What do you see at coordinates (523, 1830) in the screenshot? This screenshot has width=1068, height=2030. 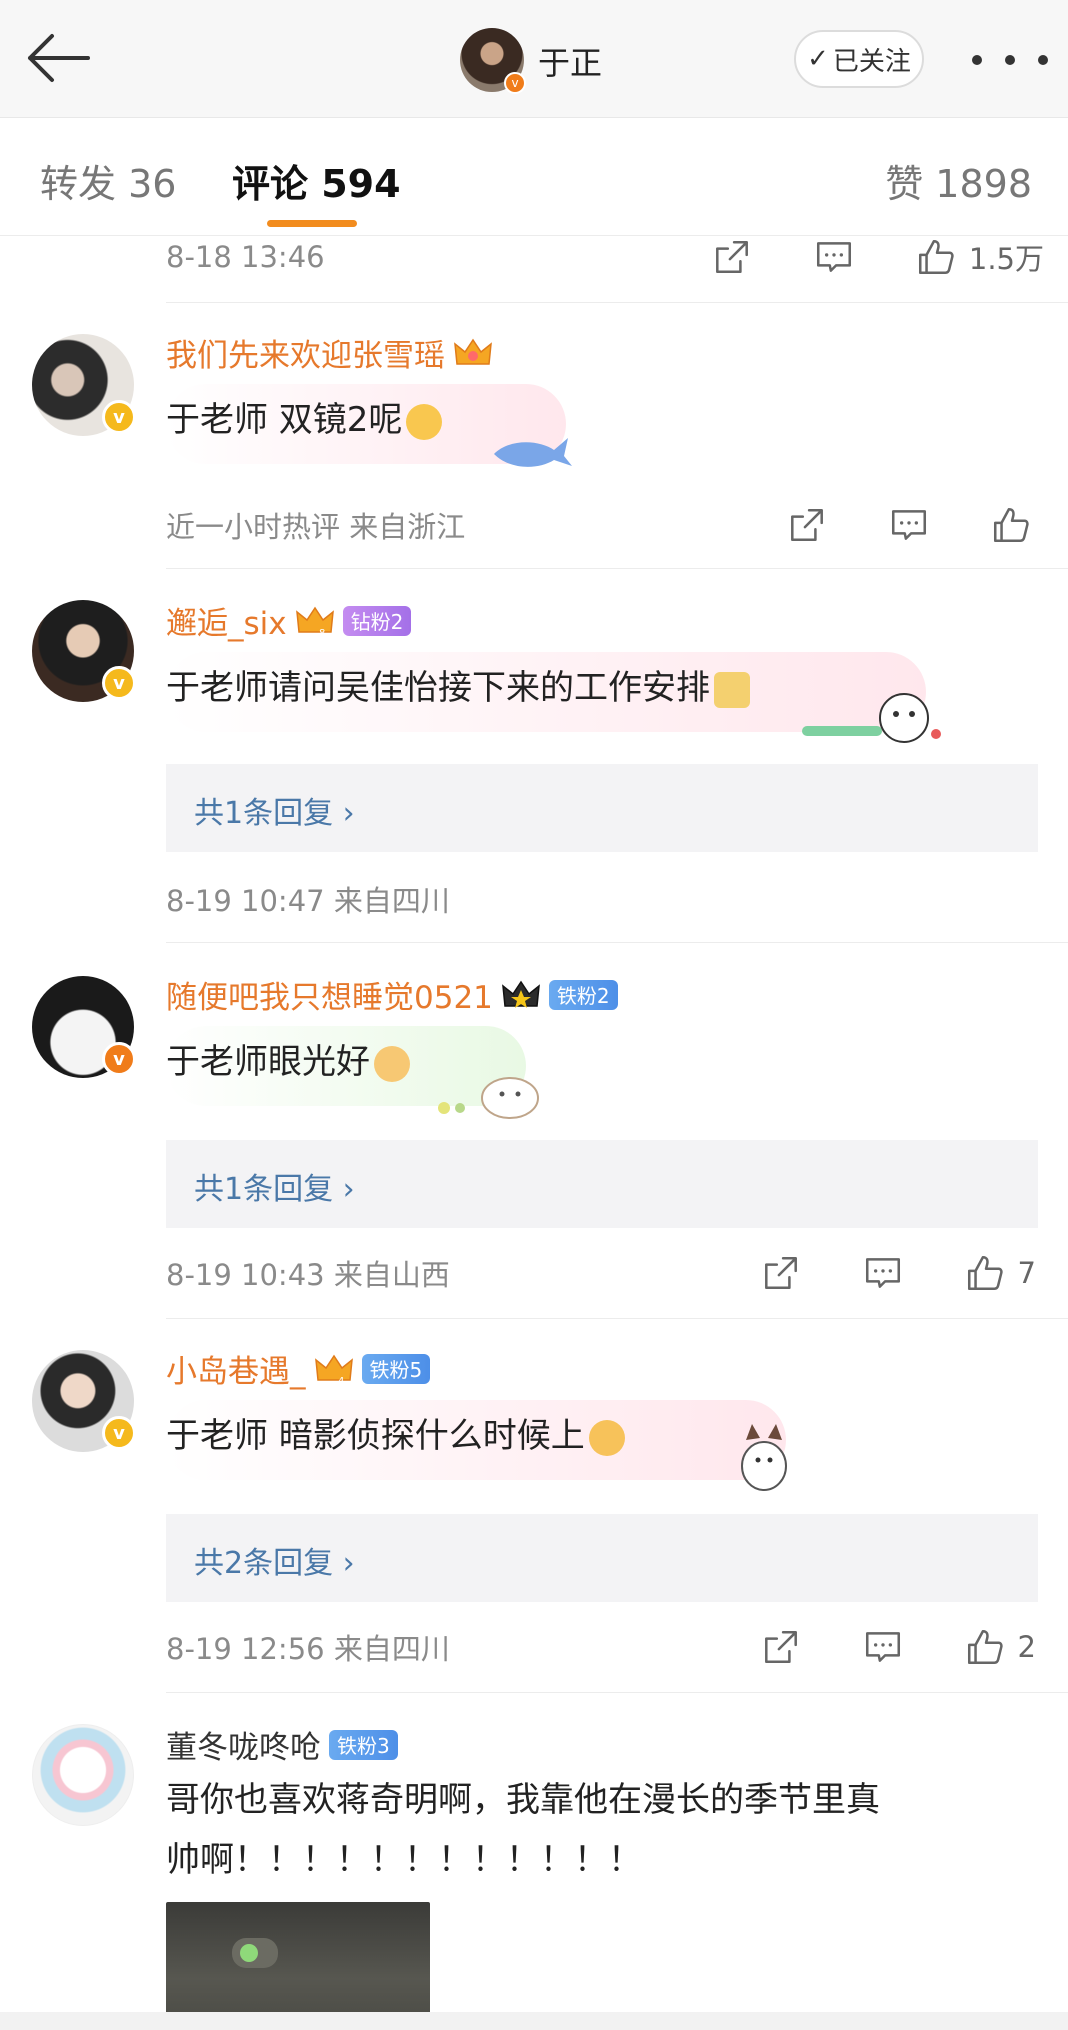 I see `comment-text: 哥你也喜欢蒋奇明啊，我靠他在漫长的季节里真 帅啊！！！！！！！！！！！！` at bounding box center [523, 1830].